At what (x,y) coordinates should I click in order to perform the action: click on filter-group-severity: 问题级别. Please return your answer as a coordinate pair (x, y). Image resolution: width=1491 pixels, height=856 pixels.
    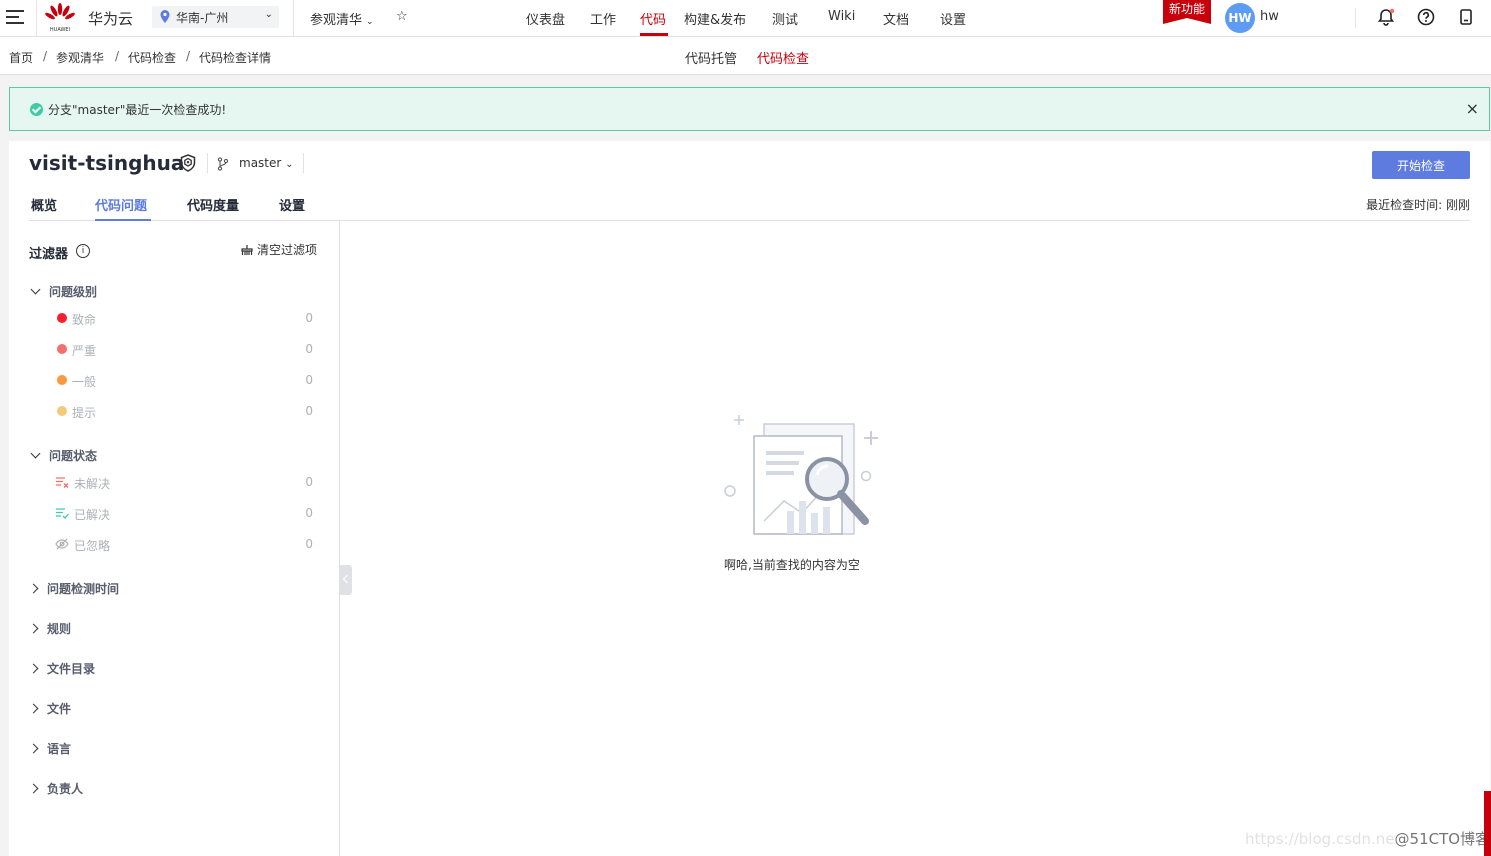
    Looking at the image, I should click on (63, 291).